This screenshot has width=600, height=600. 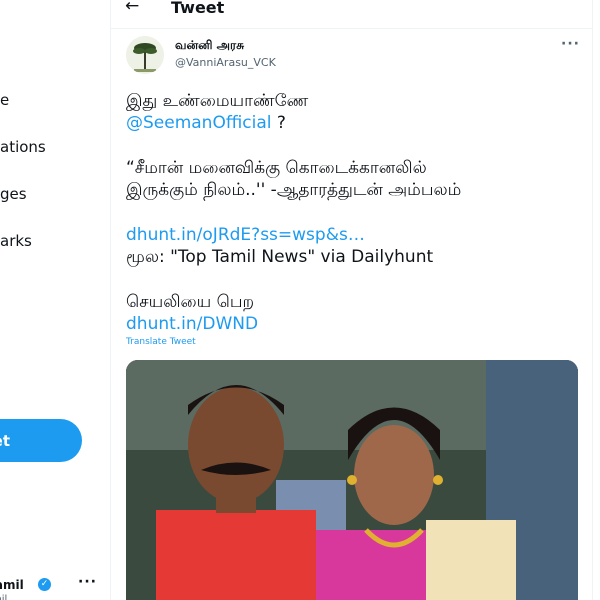 I want to click on sidebar-item-label: ations, so click(x=23, y=147).